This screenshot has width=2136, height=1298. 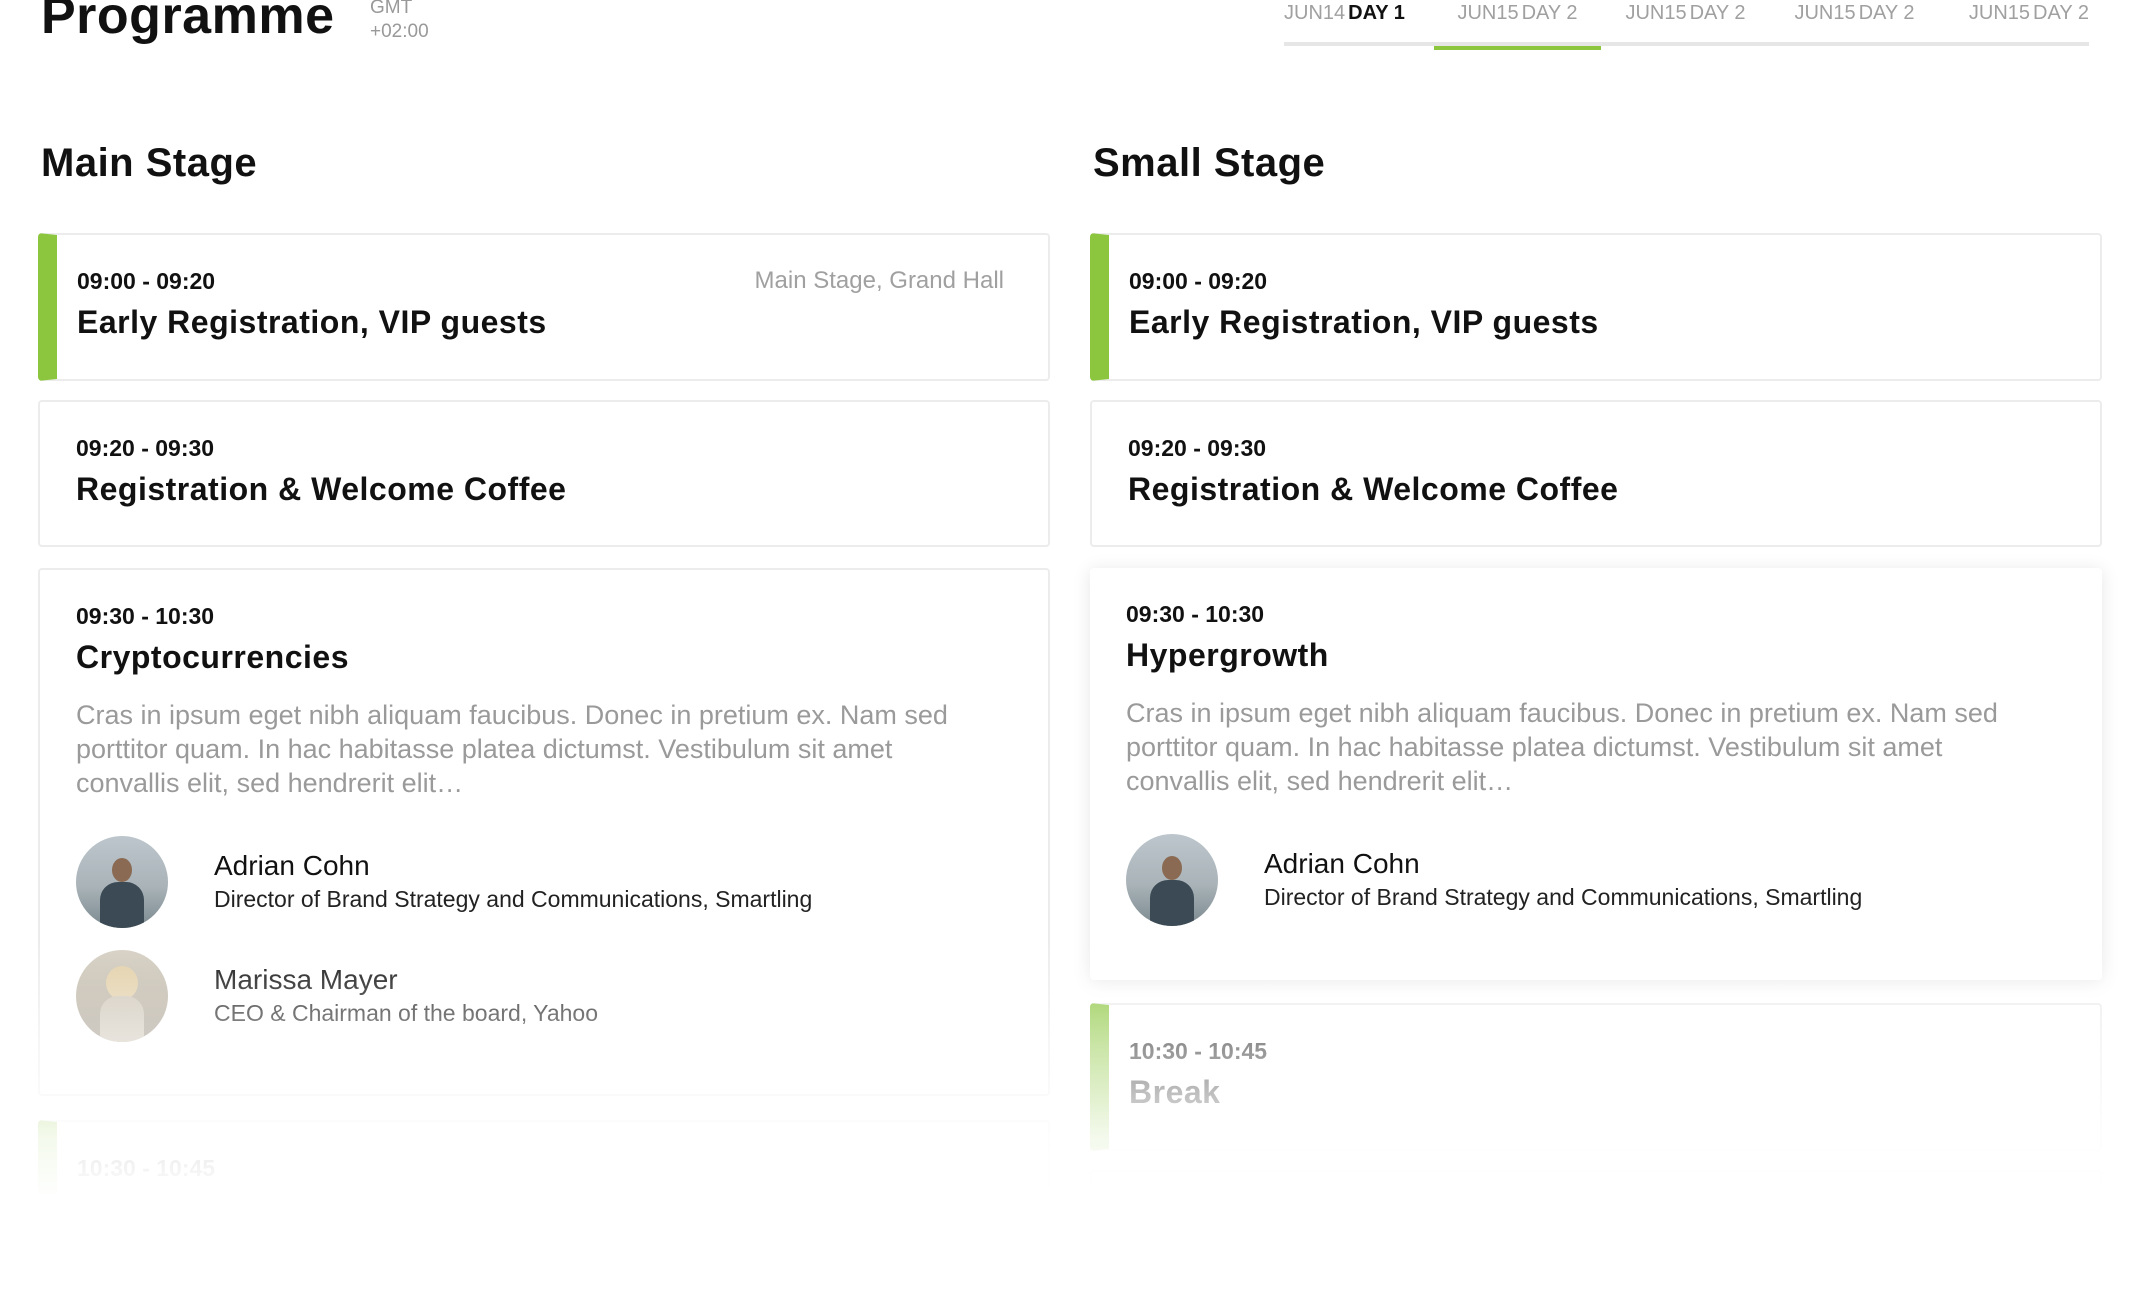 I want to click on small-stage-title: Small Stage, so click(x=1209, y=163).